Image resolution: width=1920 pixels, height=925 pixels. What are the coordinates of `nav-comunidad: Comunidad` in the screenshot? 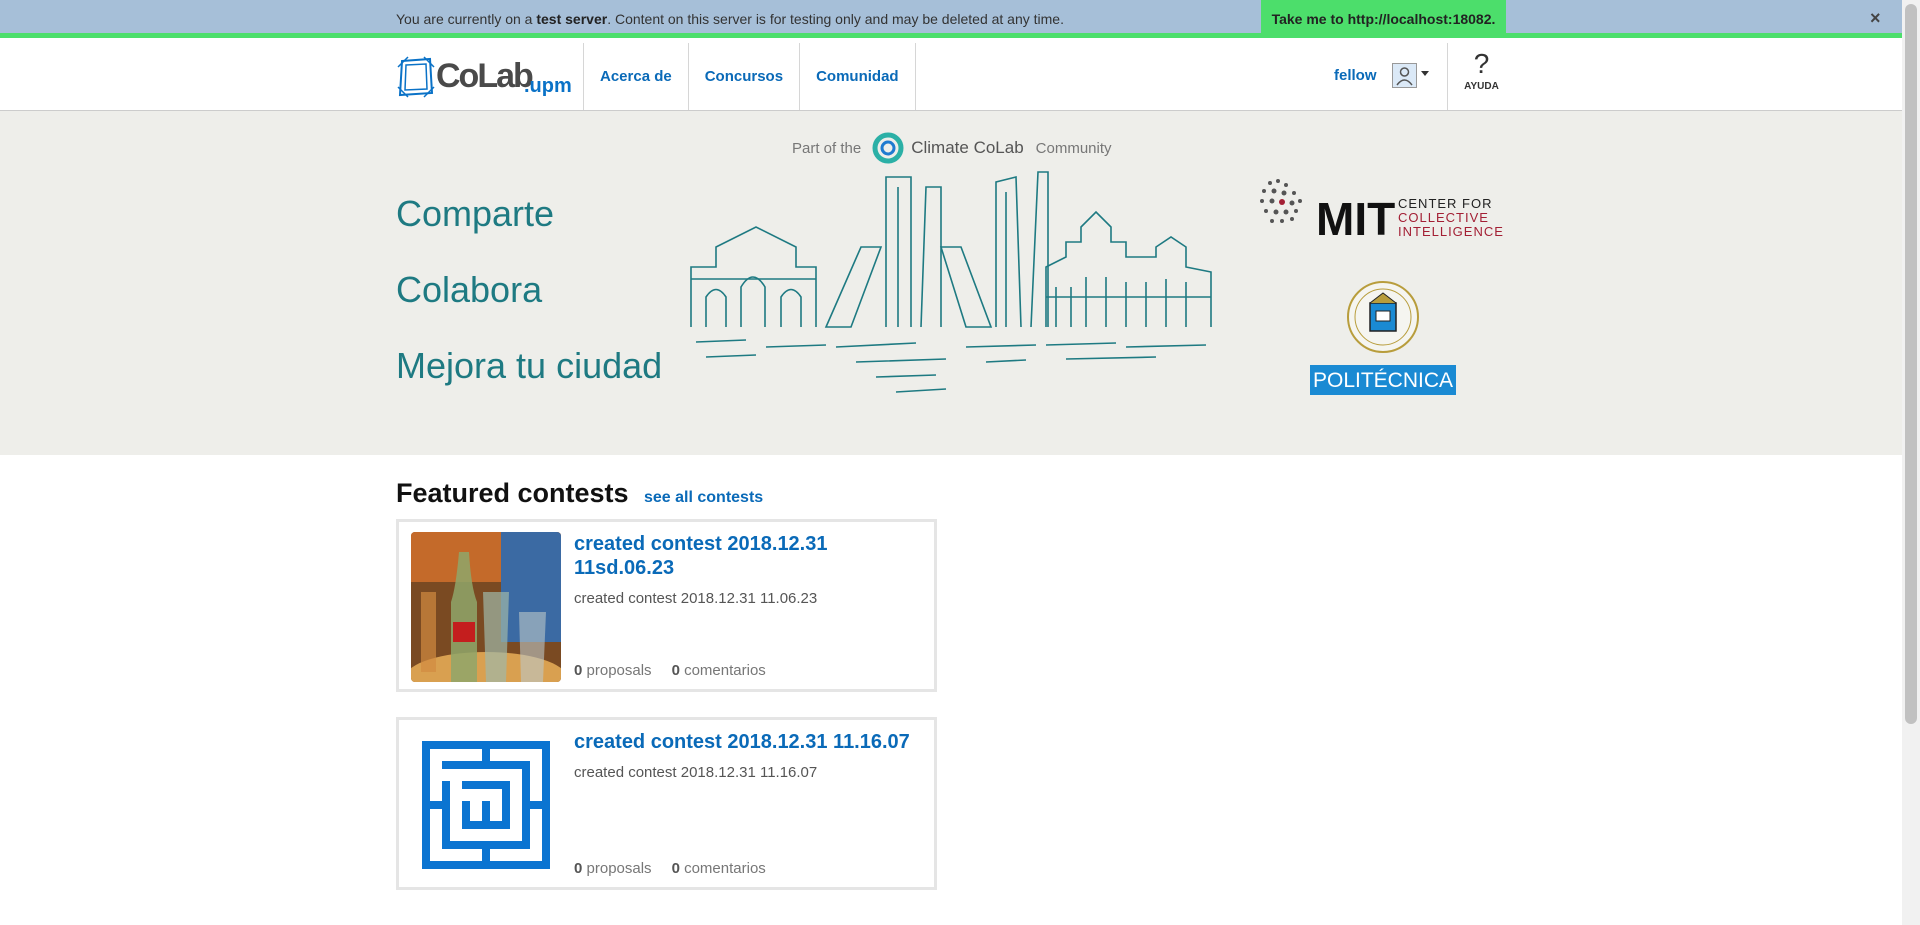 It's located at (857, 76).